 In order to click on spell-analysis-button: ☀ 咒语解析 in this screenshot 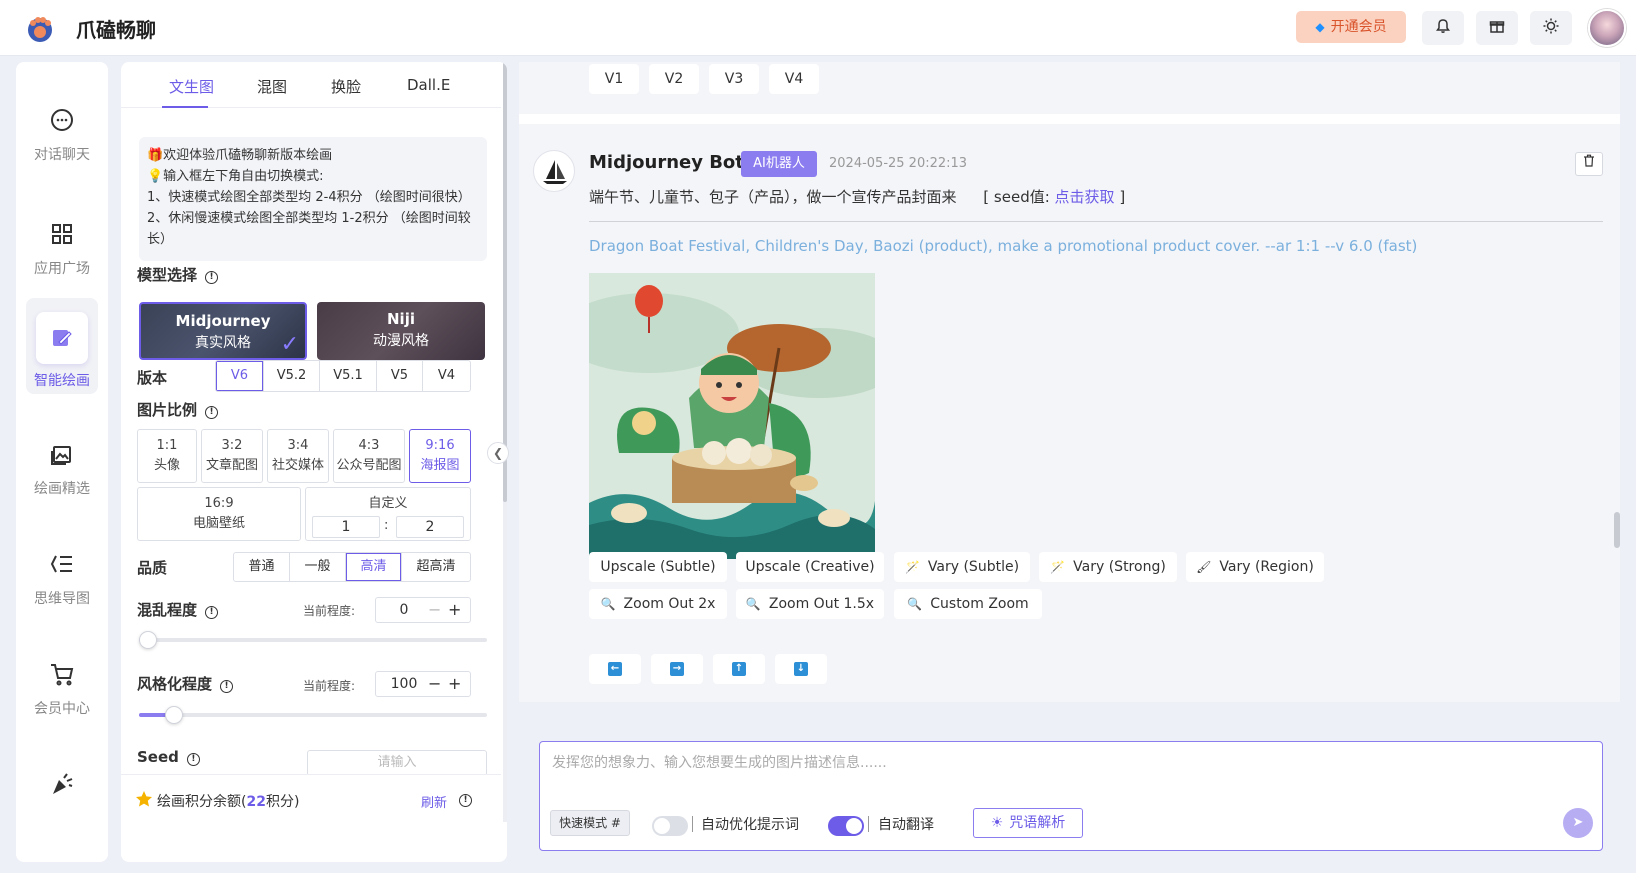, I will do `click(1028, 823)`.